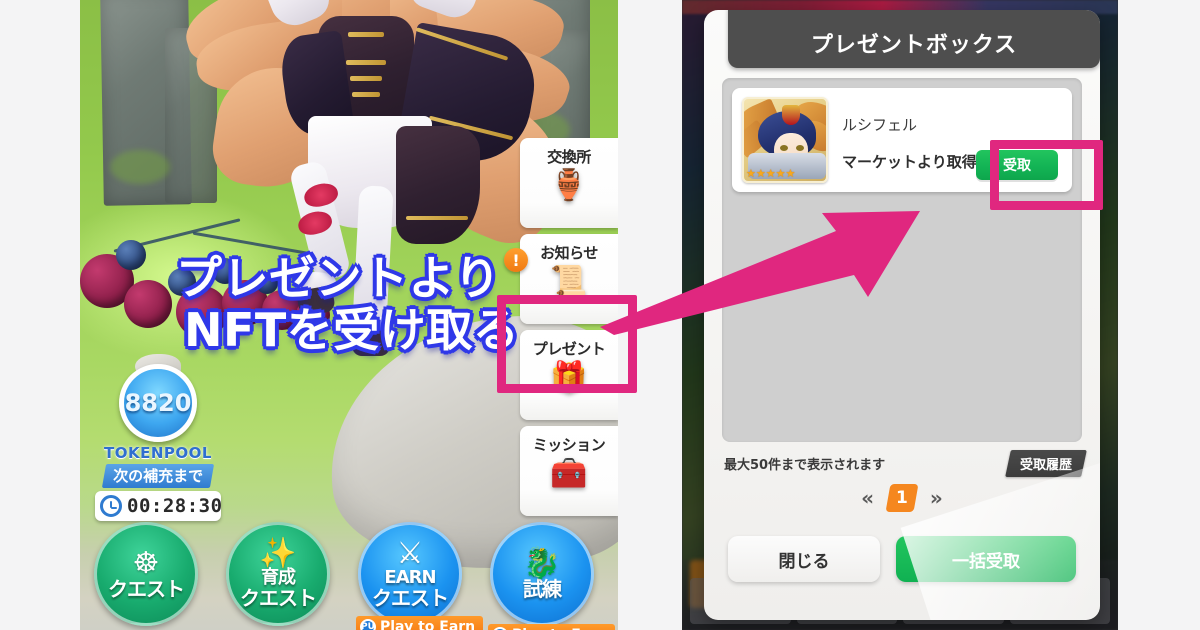  Describe the element at coordinates (791, 115) in the screenshot. I see `crown-icon` at that location.